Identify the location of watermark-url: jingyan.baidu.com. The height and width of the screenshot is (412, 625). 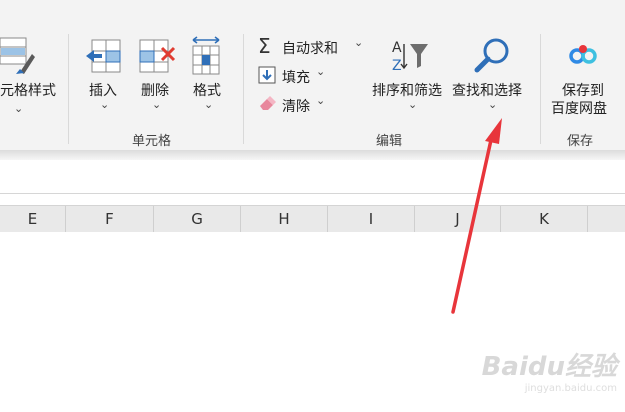
(570, 388).